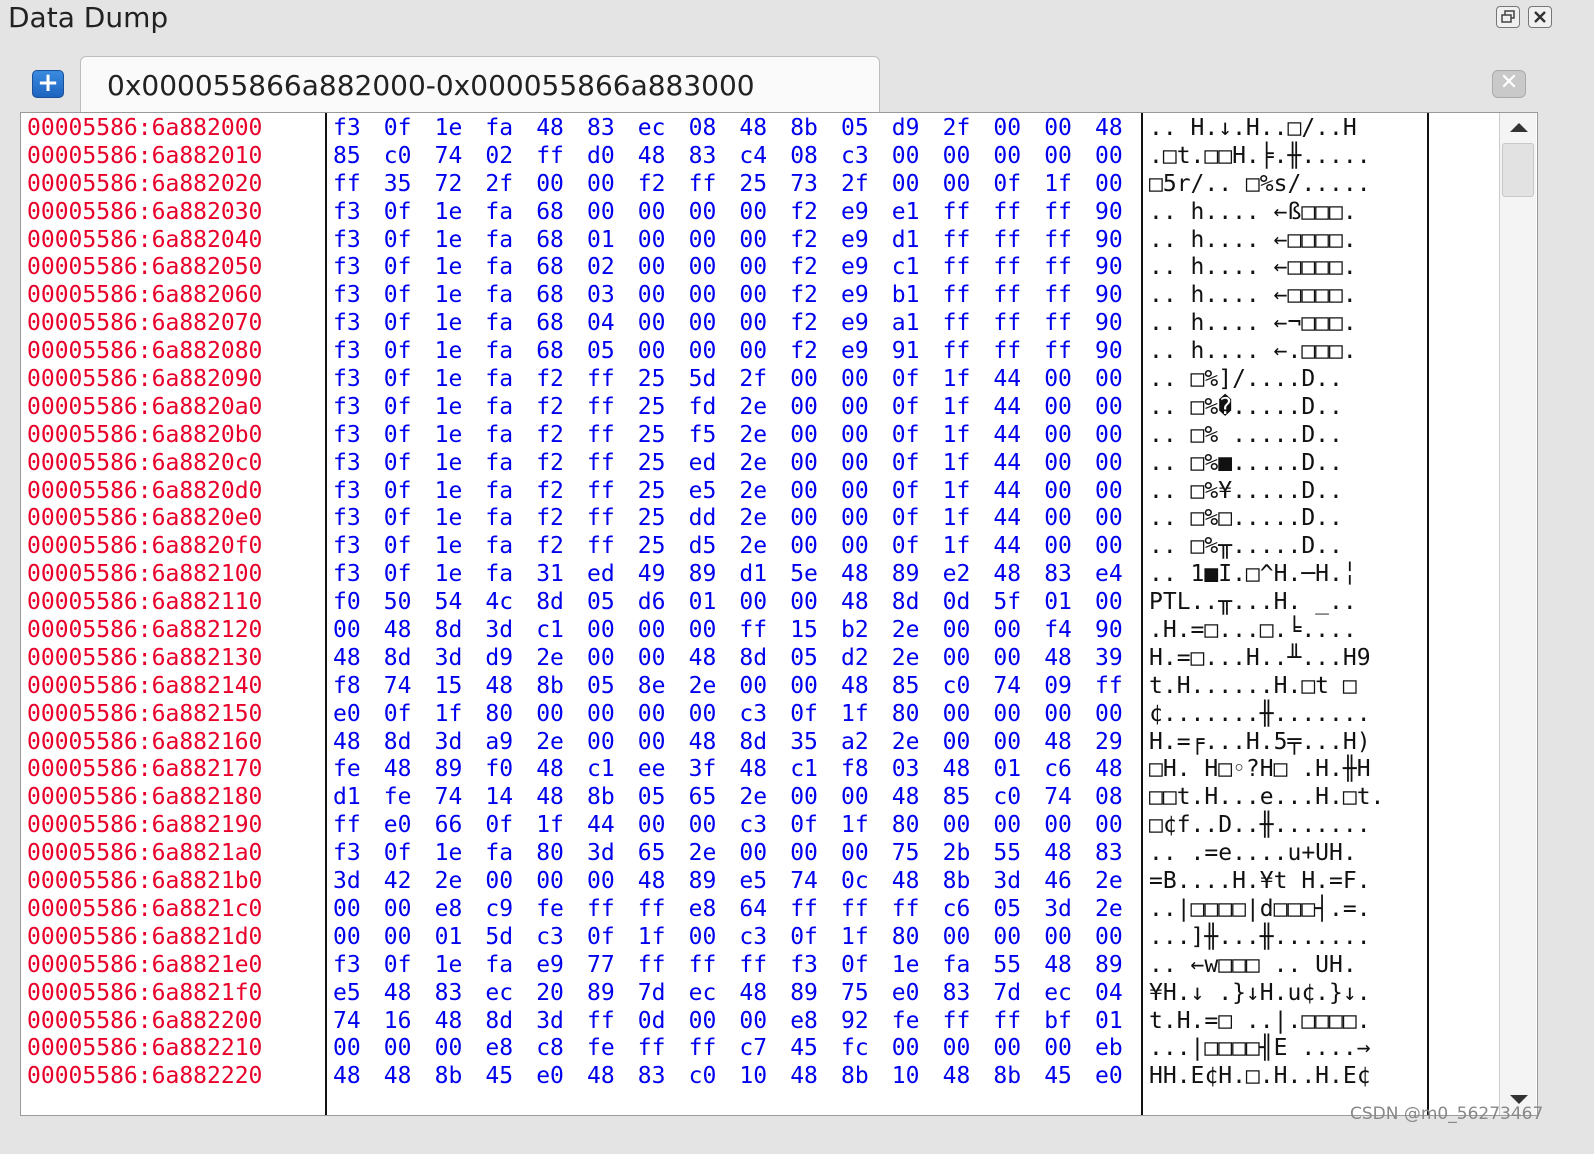 This screenshot has height=1154, width=1594. I want to click on hex-byte: 3d, so click(1007, 882).